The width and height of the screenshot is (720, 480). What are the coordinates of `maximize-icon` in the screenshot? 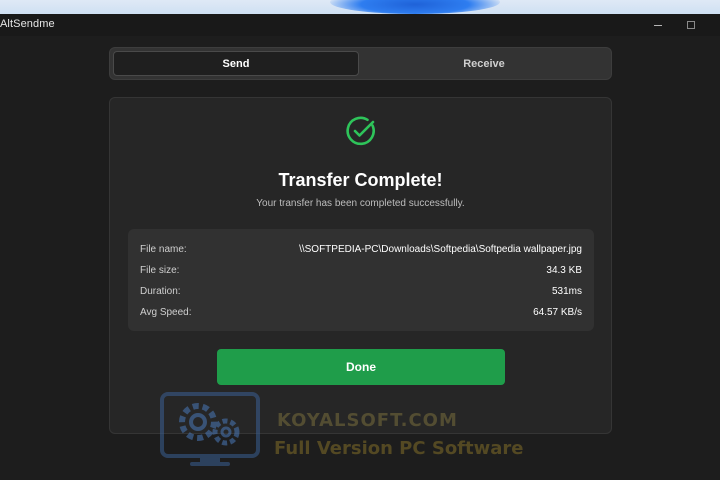 It's located at (691, 25).